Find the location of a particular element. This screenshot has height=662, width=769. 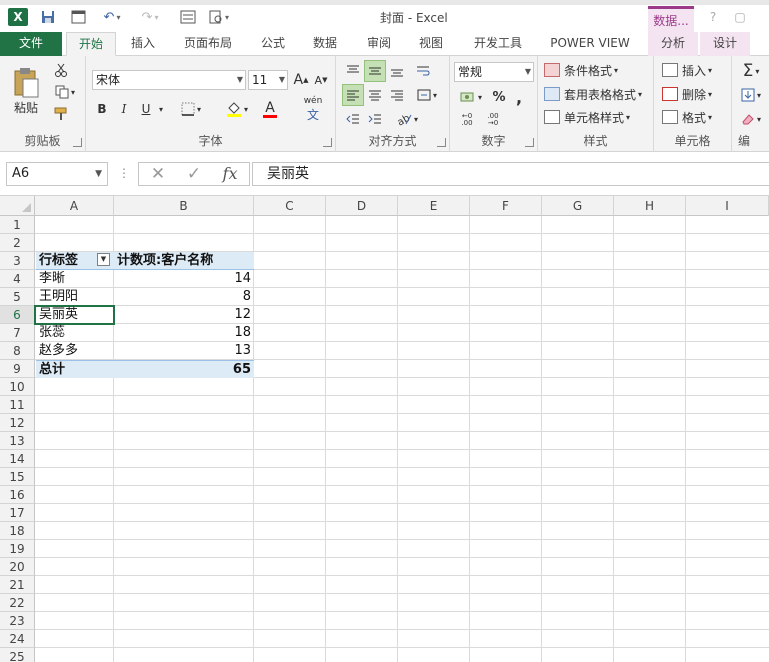

cancel-entry-button: ✕ is located at coordinates (158, 174).